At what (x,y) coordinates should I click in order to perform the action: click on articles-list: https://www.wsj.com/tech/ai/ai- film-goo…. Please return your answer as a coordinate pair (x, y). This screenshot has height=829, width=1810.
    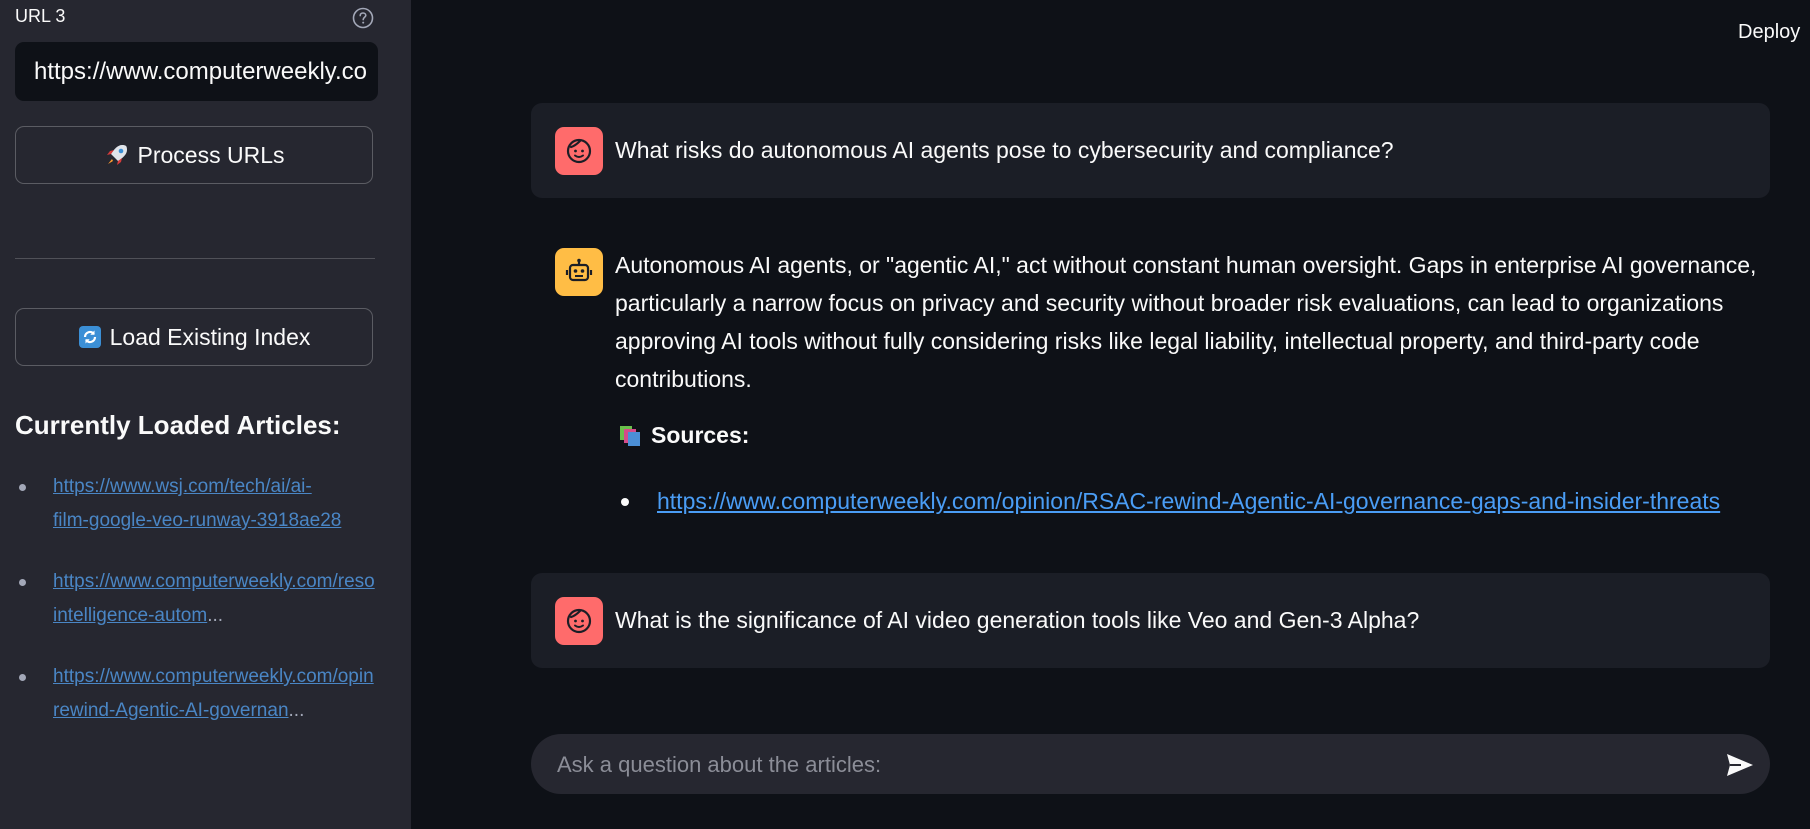
    Looking at the image, I should click on (205, 612).